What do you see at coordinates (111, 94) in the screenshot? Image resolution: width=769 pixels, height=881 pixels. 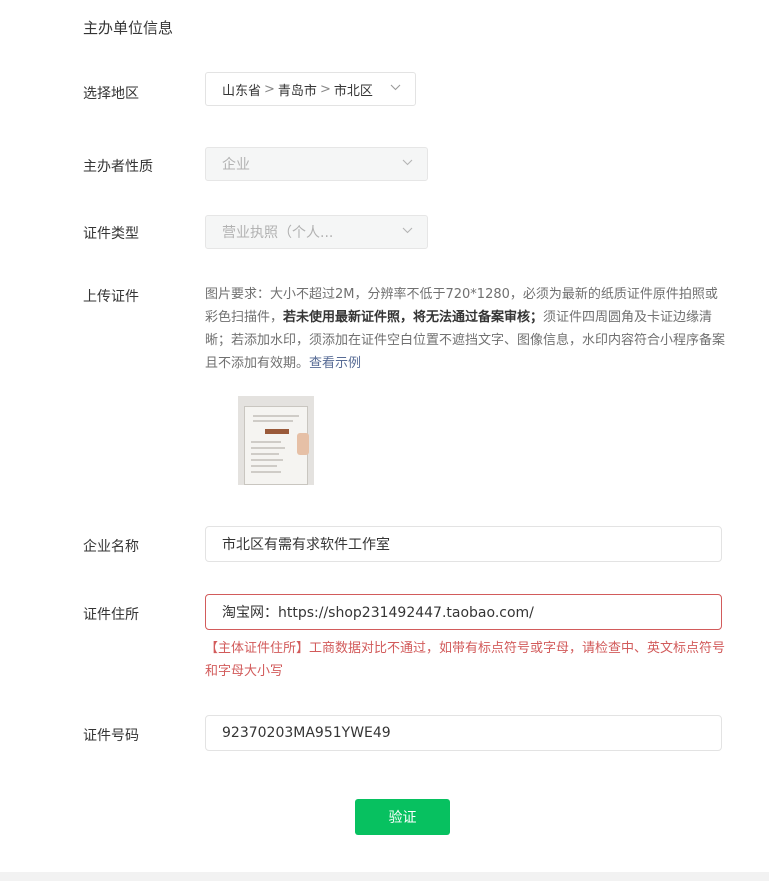 I see `region-label: 选择地区` at bounding box center [111, 94].